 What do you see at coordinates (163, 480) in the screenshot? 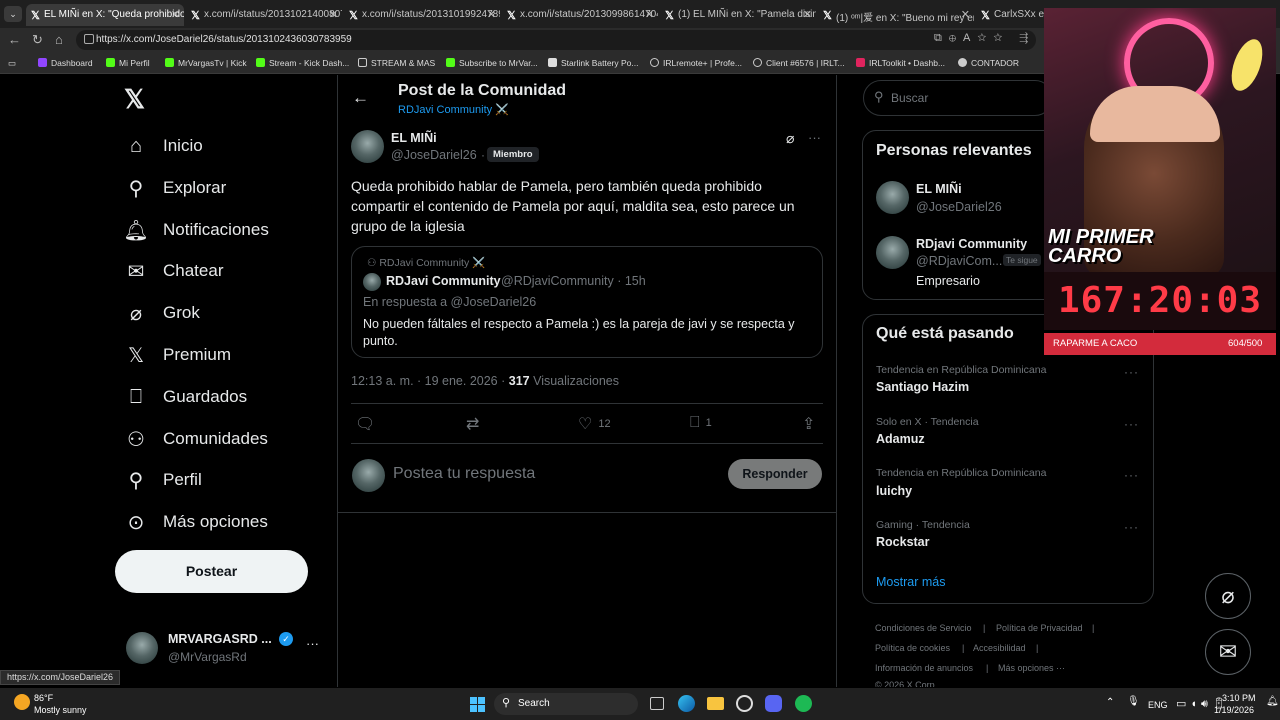
I see `nav-item-perfil: ⚲ Perfil` at bounding box center [163, 480].